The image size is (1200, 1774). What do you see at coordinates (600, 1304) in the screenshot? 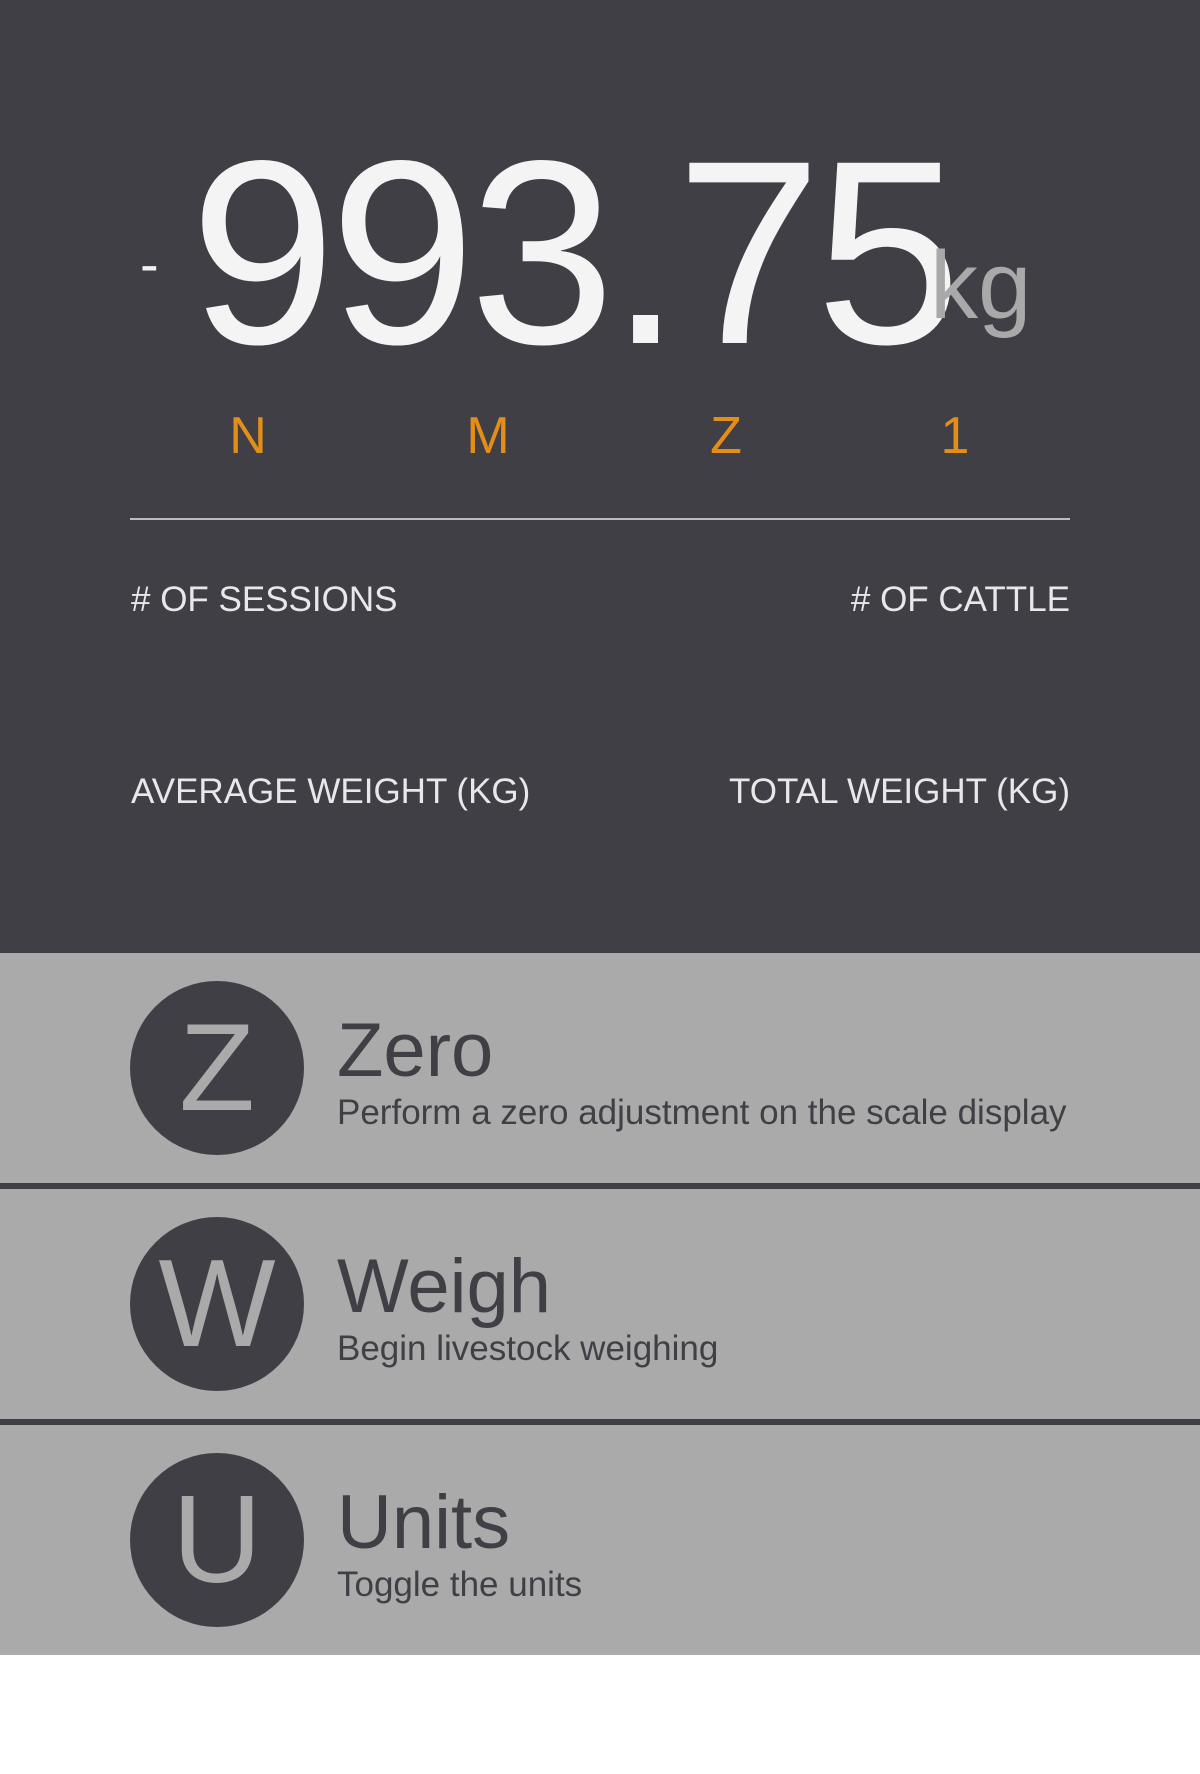
I see `weigh-button: W Weigh Begin livestock weighing` at bounding box center [600, 1304].